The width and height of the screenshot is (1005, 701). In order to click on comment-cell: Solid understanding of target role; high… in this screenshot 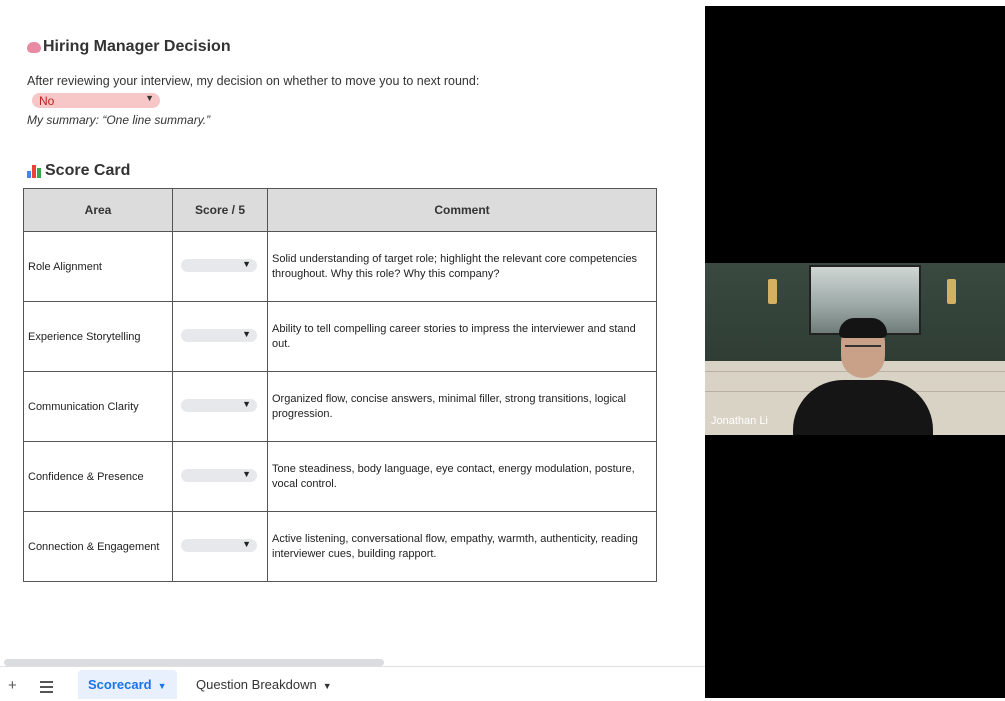, I will do `click(462, 266)`.